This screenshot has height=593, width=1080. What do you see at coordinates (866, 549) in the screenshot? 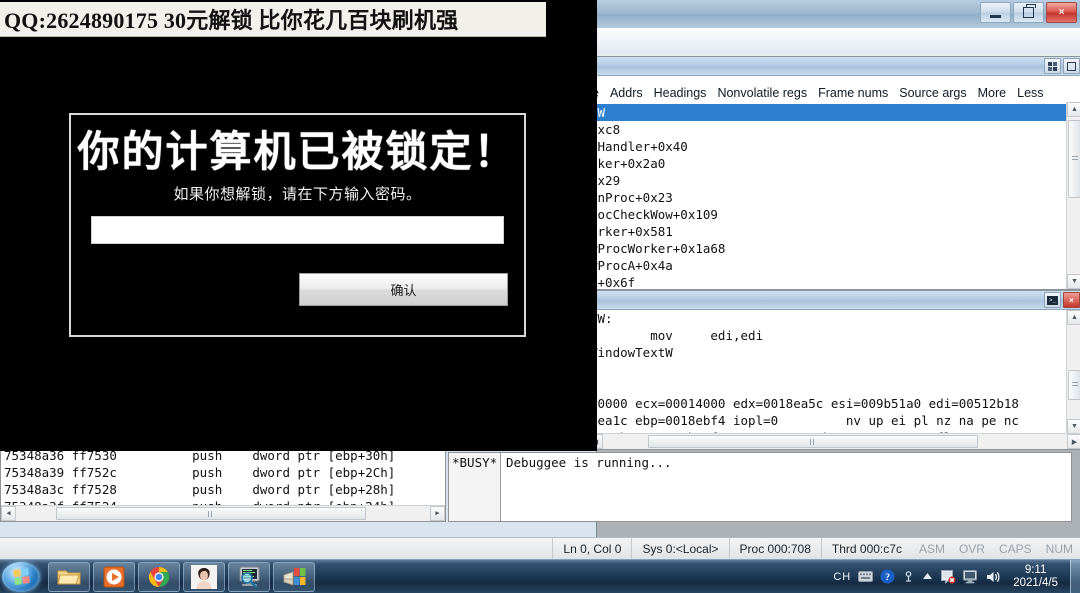
I see `status-thread: Thrd 000:c7c` at bounding box center [866, 549].